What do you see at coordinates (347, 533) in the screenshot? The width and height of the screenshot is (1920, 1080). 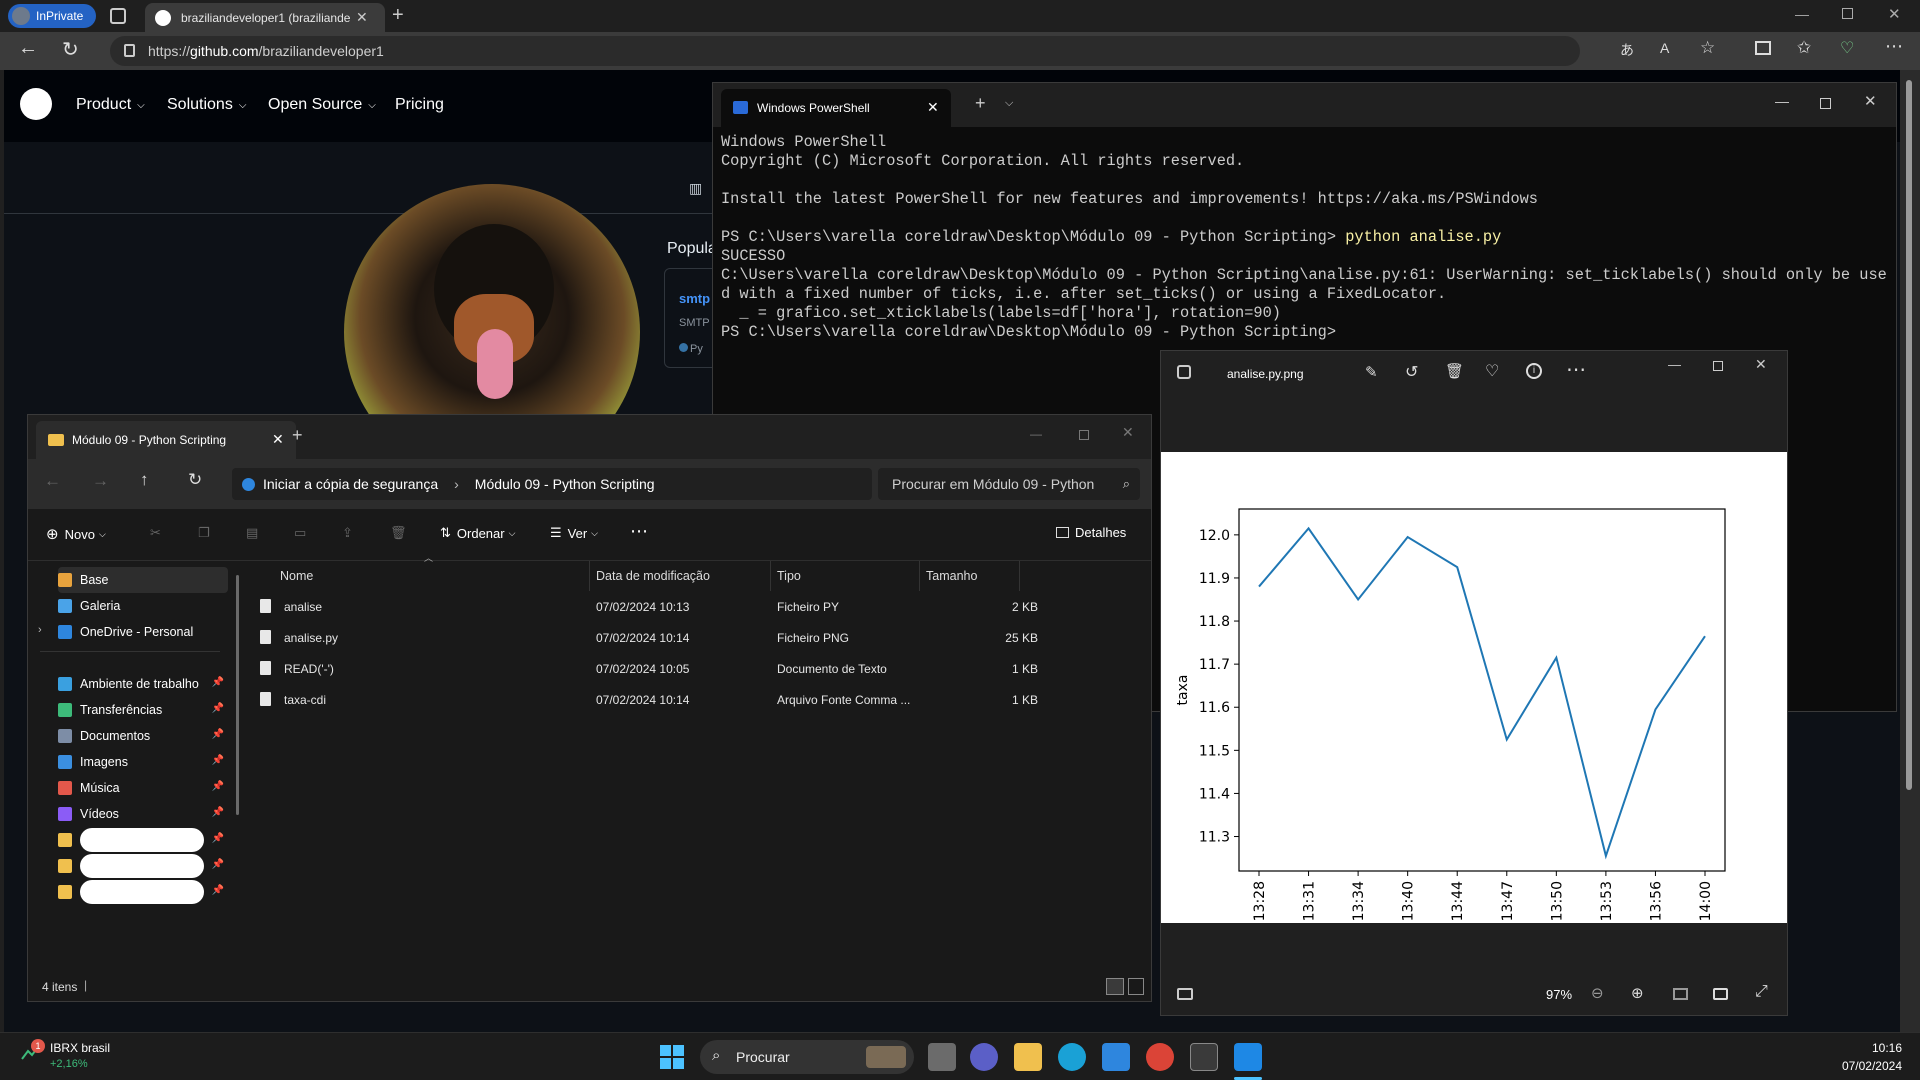 I see `share-icon: ⇪` at bounding box center [347, 533].